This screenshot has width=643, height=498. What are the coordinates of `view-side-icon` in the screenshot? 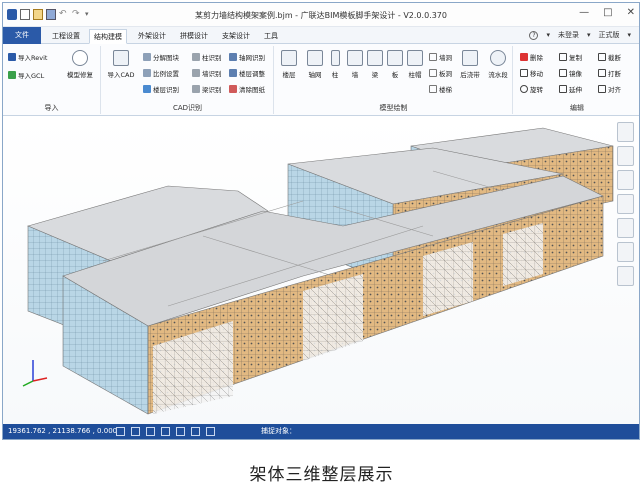 It's located at (625, 204).